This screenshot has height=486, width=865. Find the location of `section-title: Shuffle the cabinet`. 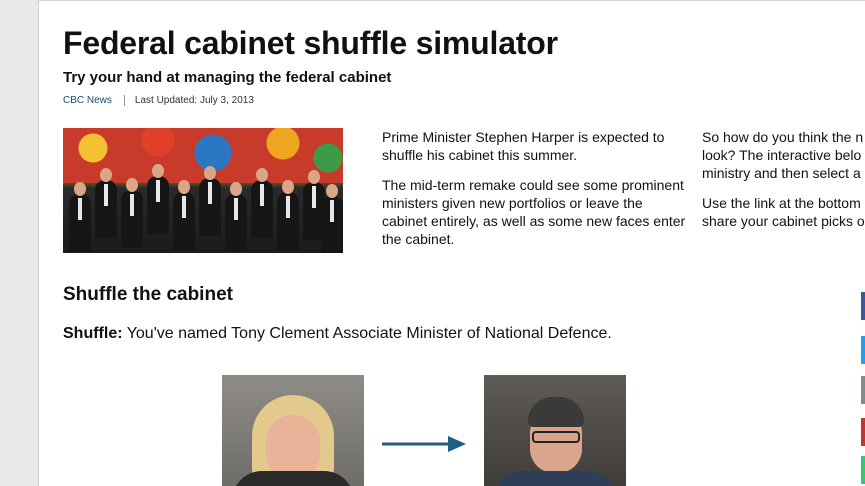

section-title: Shuffle the cabinet is located at coordinates (148, 294).